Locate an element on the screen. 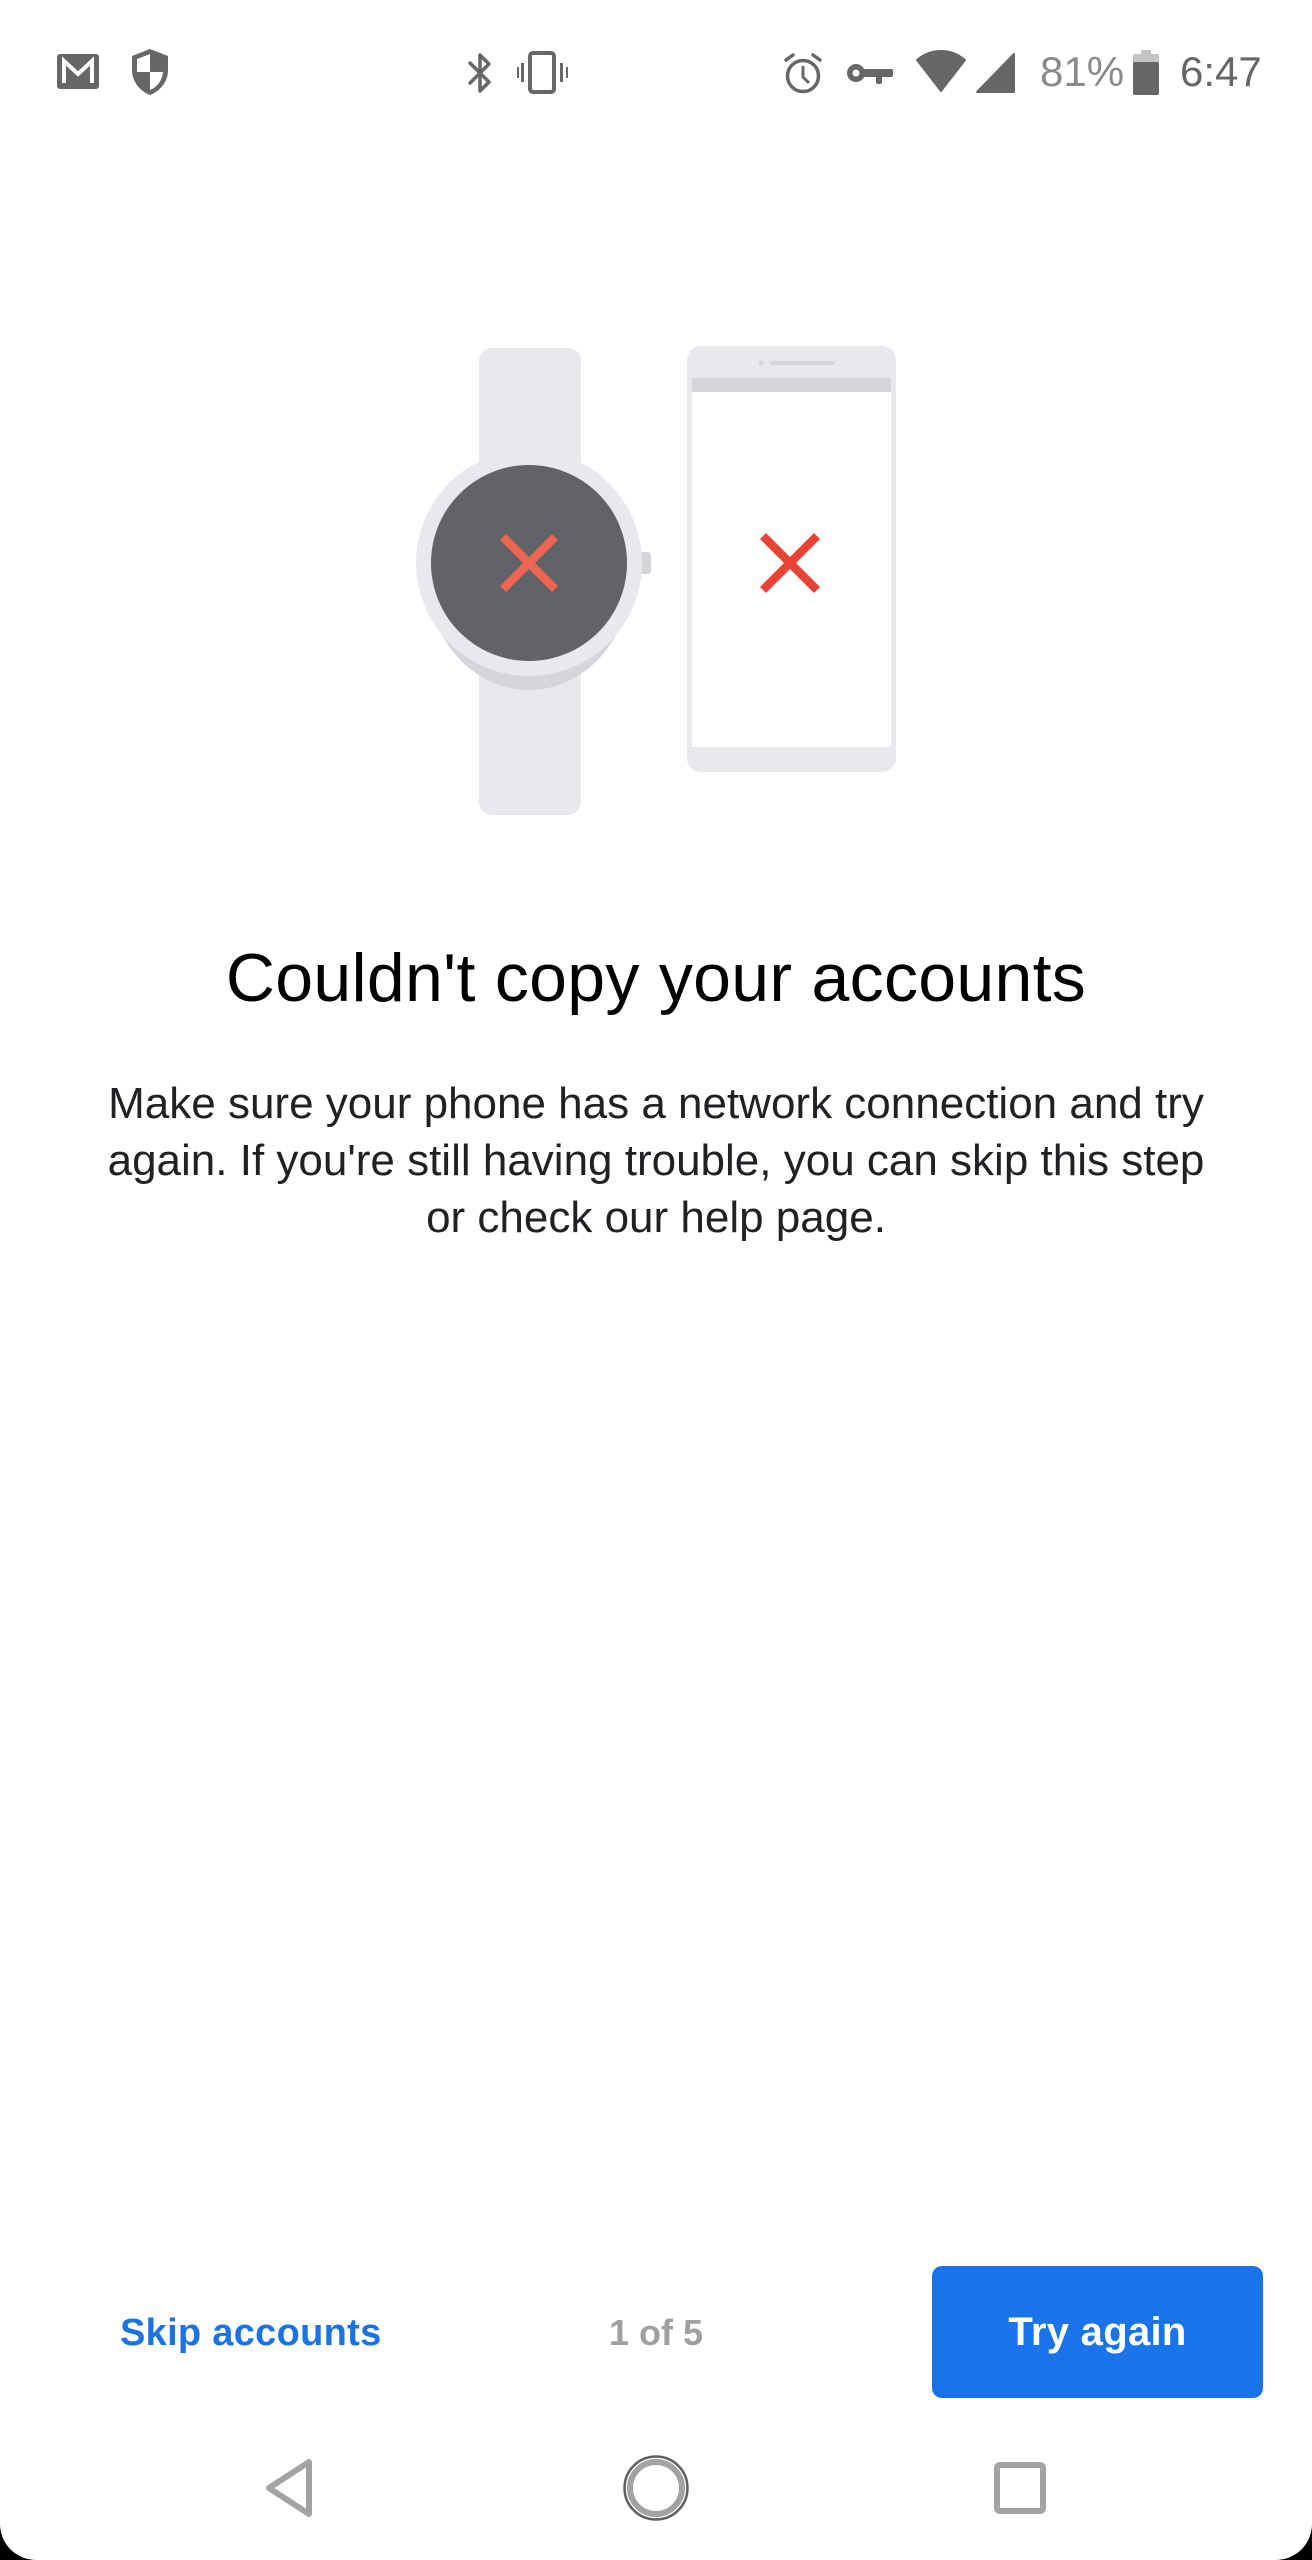  description-line: or check our help page. is located at coordinates (656, 1217).